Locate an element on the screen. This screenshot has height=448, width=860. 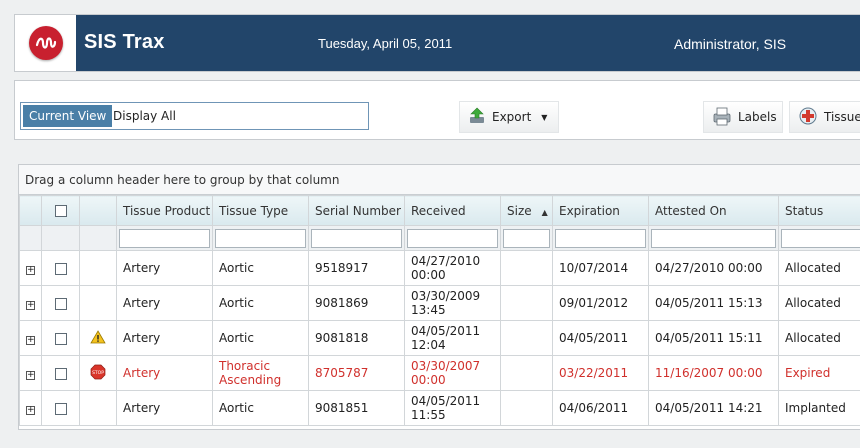
labels-button: Labels is located at coordinates (743, 117).